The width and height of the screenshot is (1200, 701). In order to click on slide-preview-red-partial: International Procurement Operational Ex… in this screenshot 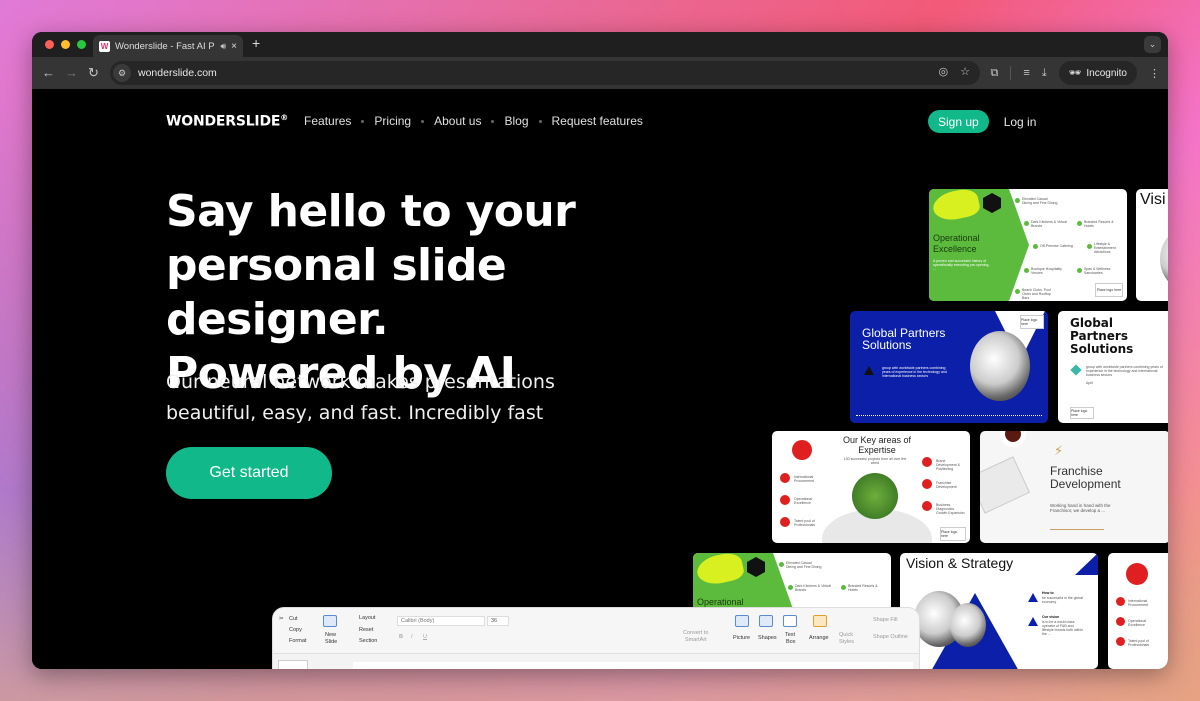, I will do `click(1138, 611)`.